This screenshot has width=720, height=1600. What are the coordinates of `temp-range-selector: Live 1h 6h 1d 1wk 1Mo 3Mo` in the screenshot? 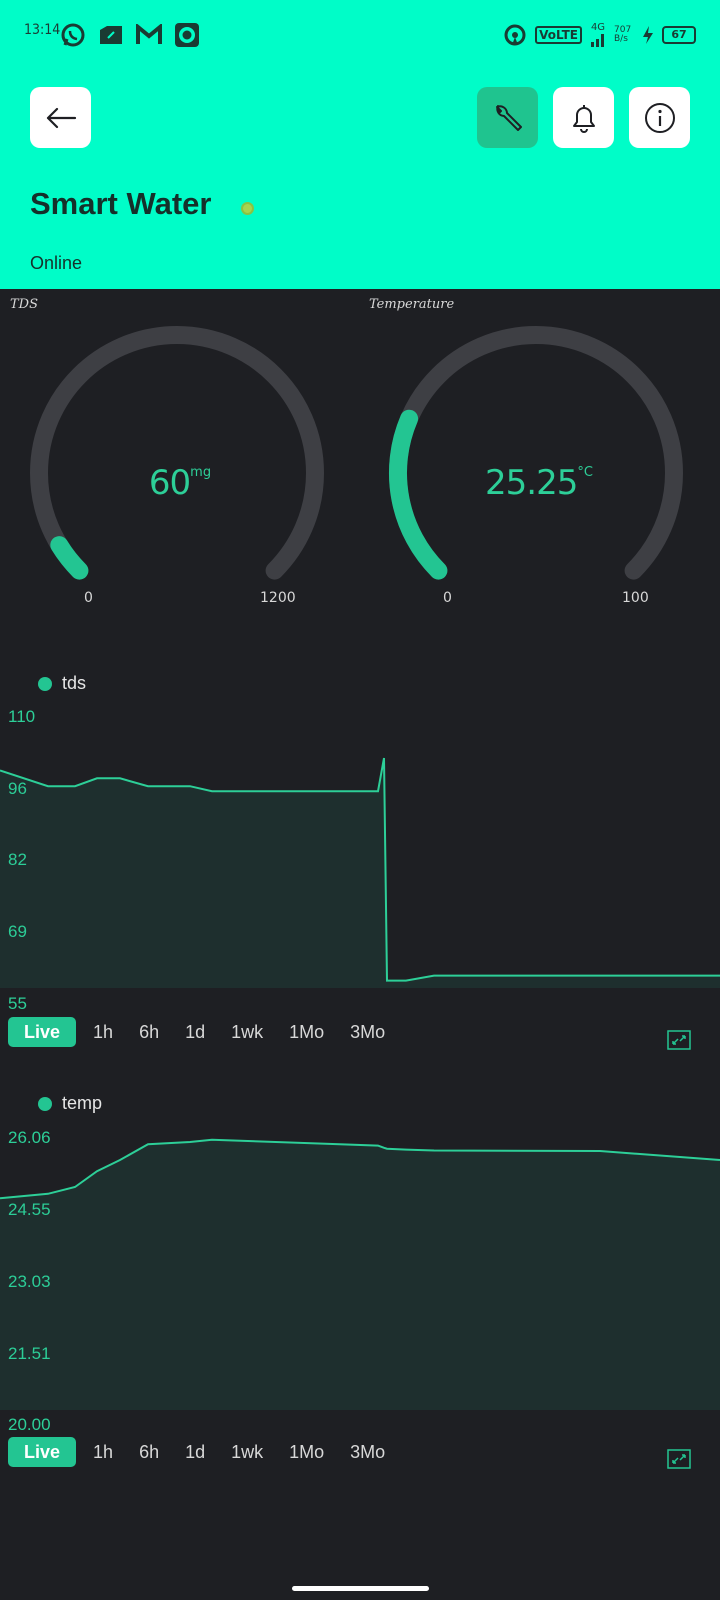 It's located at (205, 1452).